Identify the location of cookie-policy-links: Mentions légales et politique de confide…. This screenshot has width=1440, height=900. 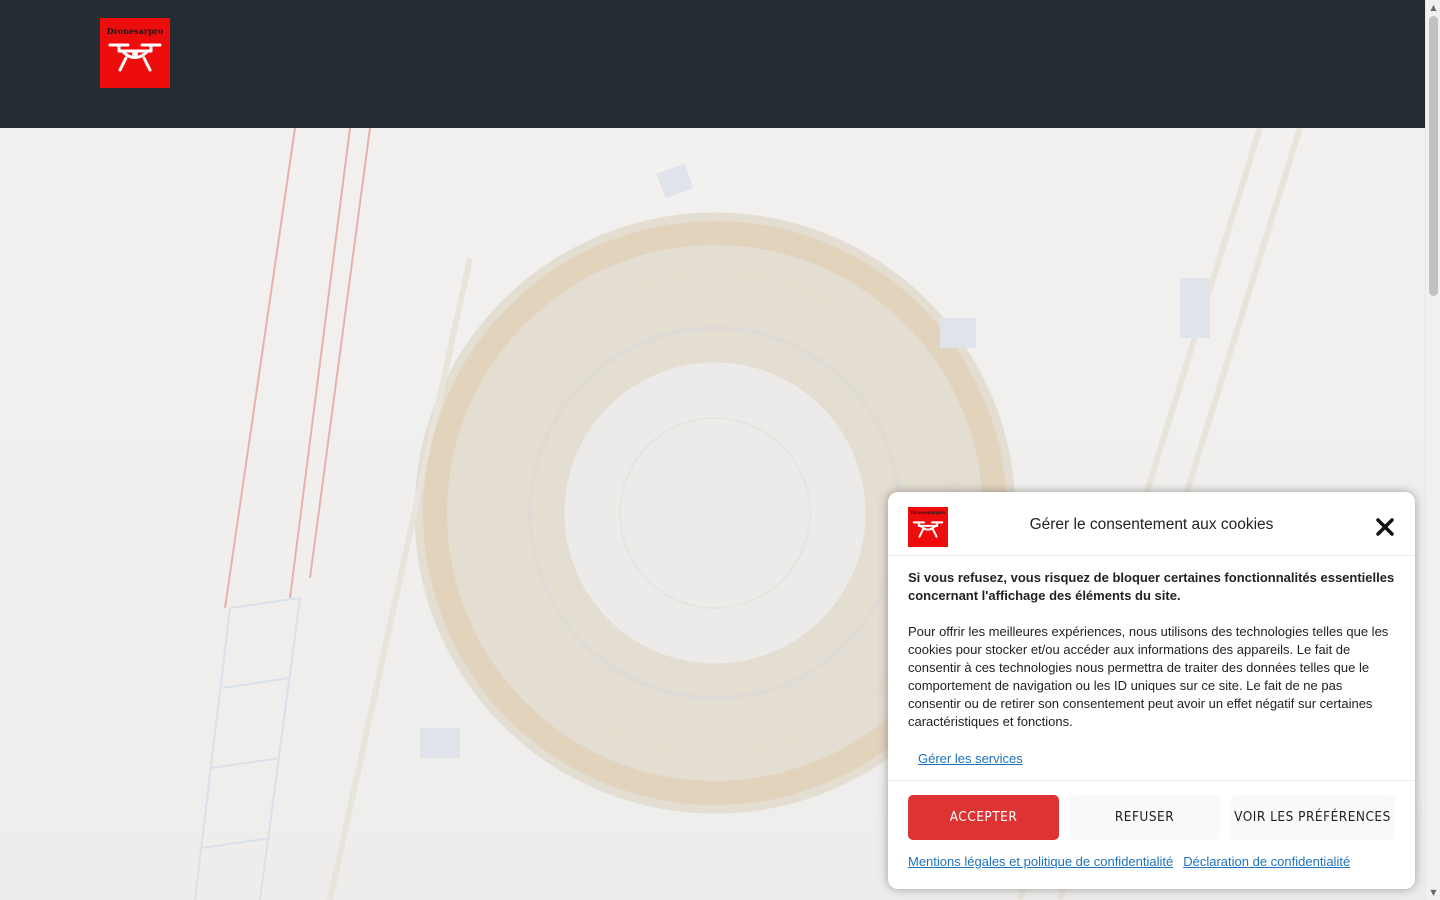
(1153, 861).